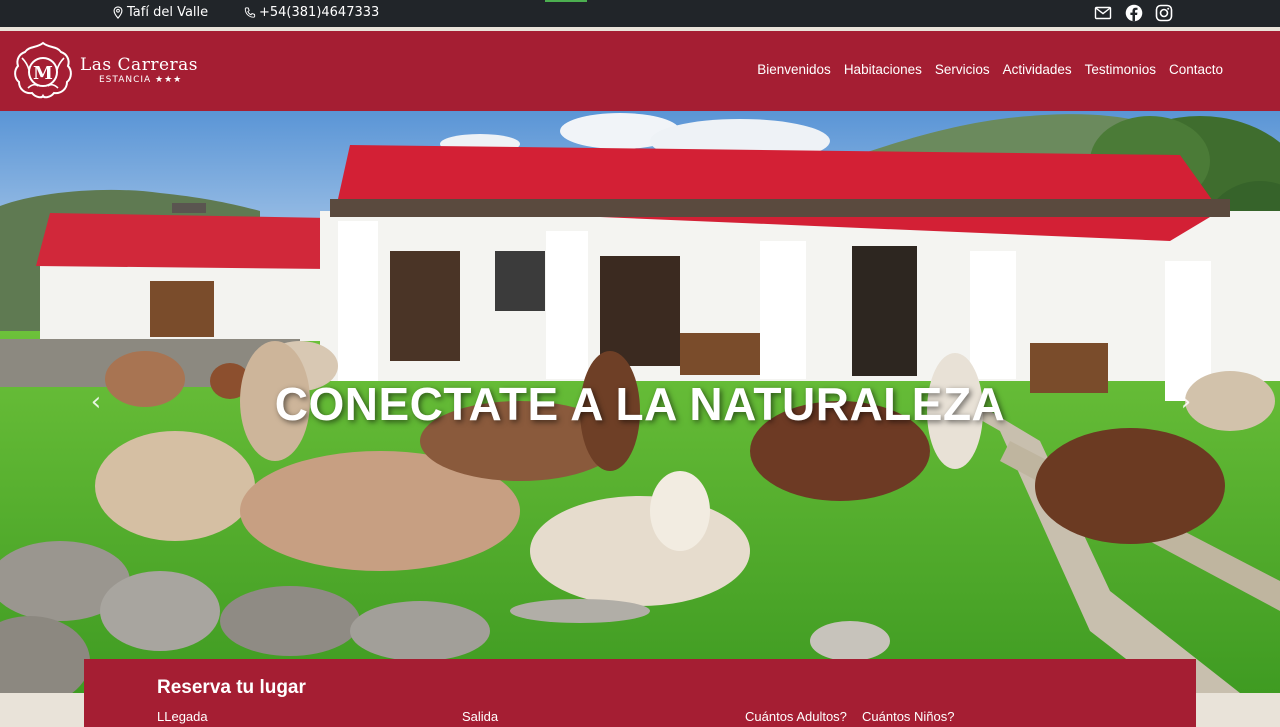  I want to click on booking-title: Reserva tu lugar, so click(231, 687).